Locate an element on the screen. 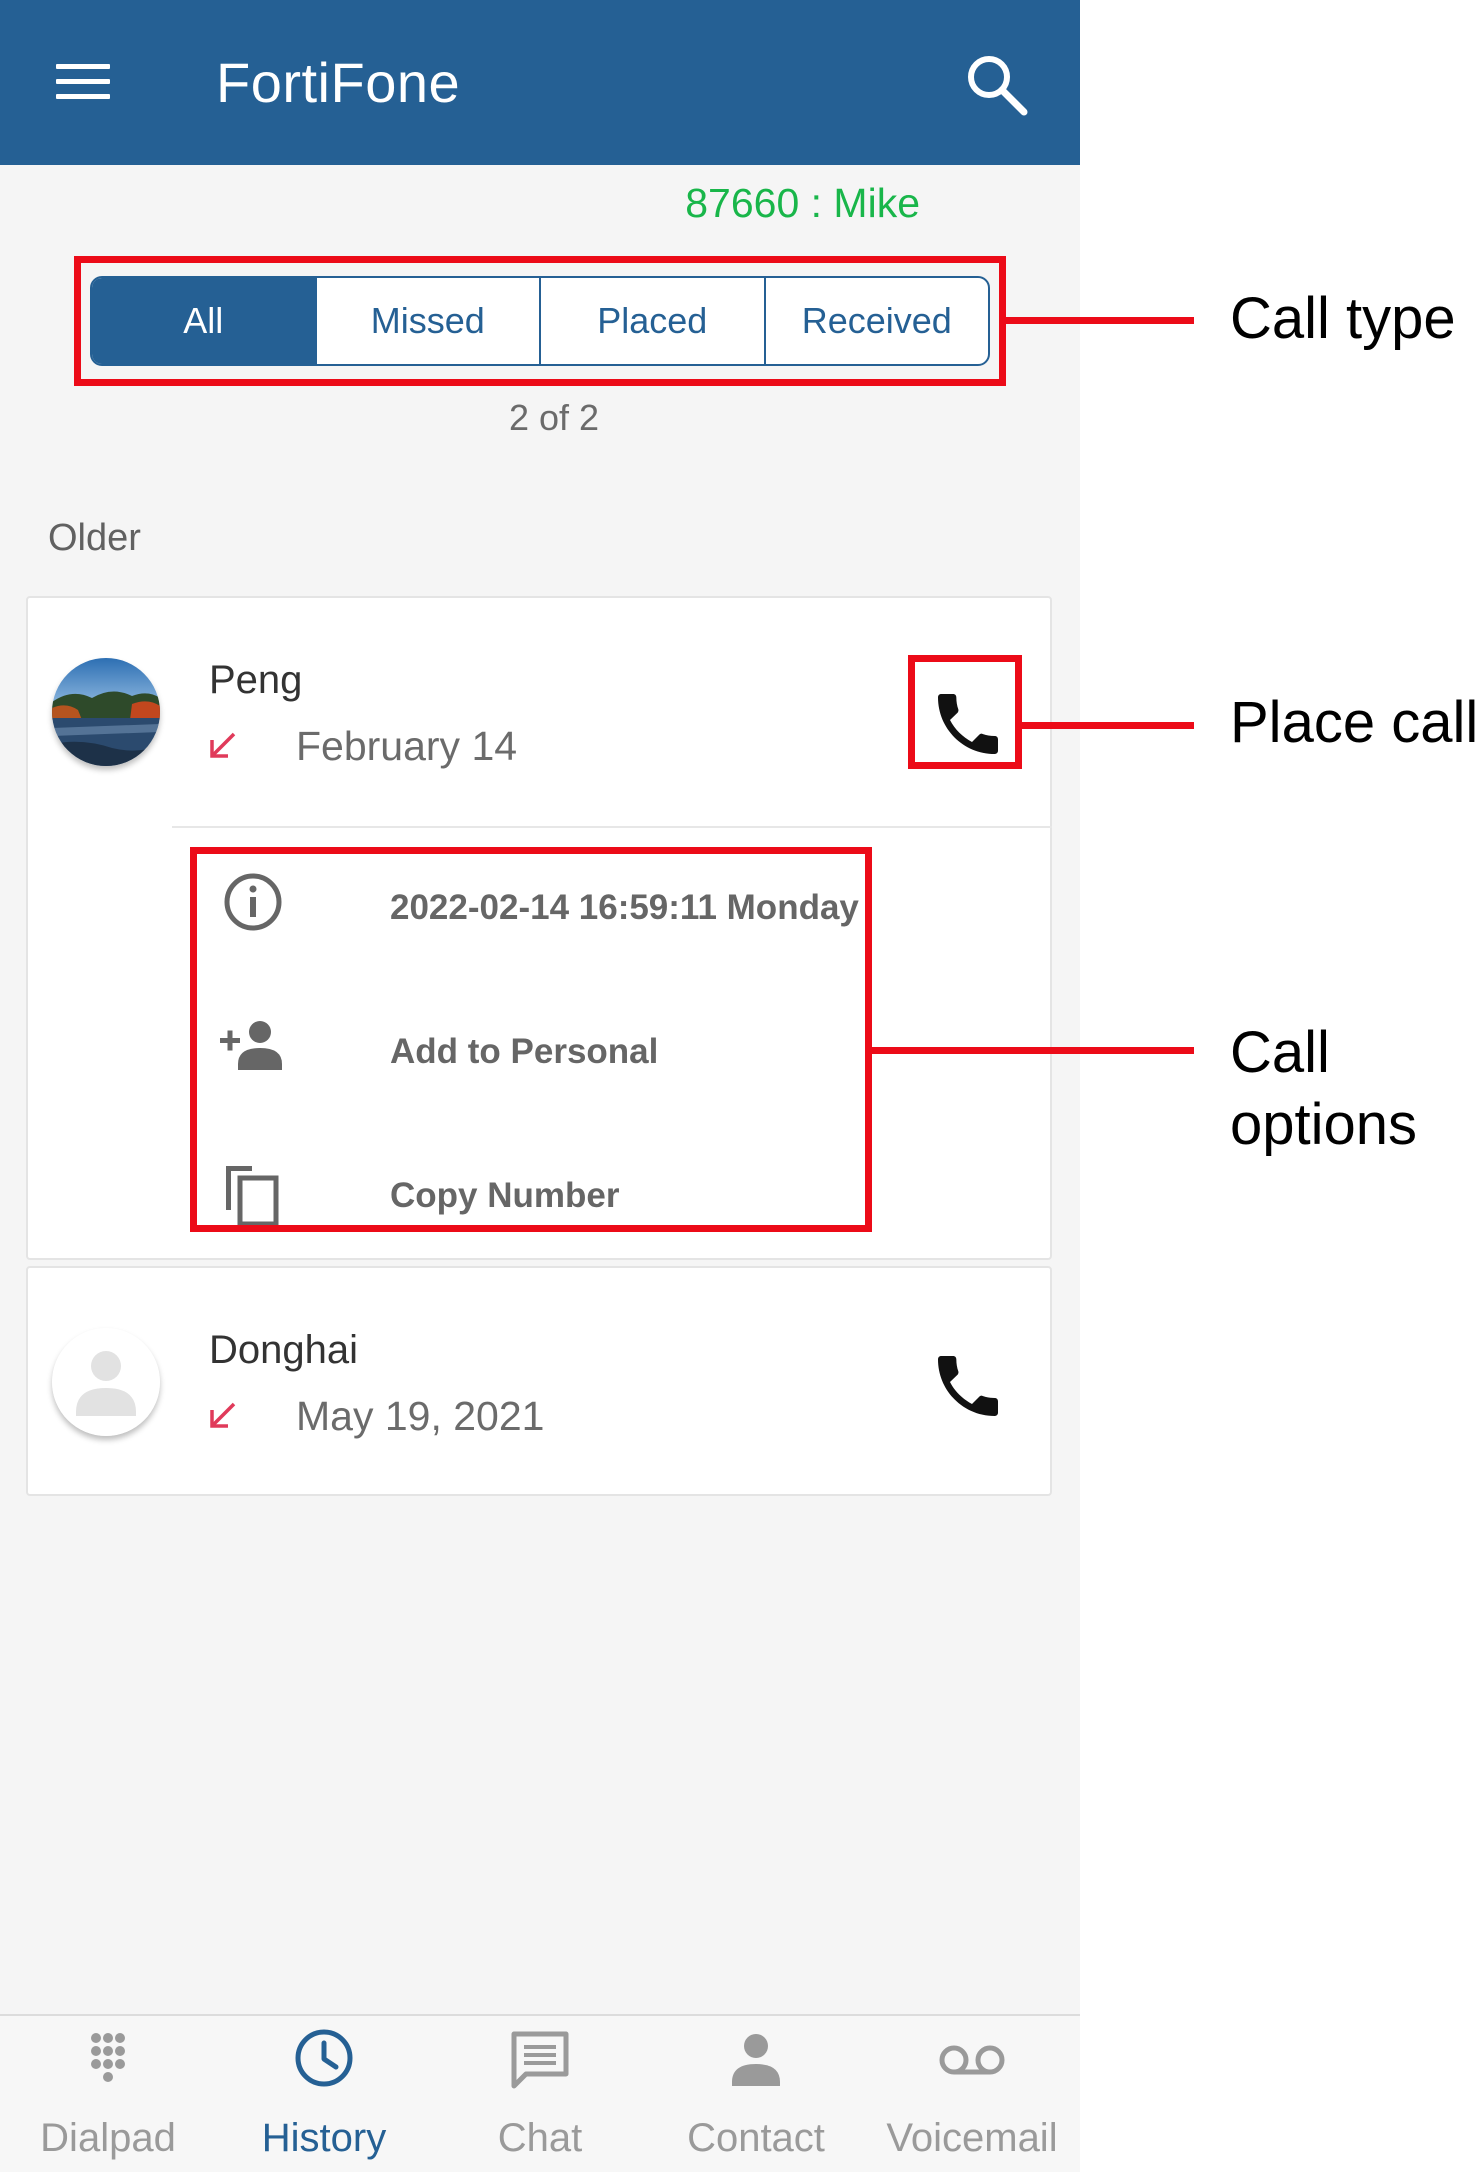 This screenshot has width=1480, height=2172. nav-chat: Chat is located at coordinates (540, 2094).